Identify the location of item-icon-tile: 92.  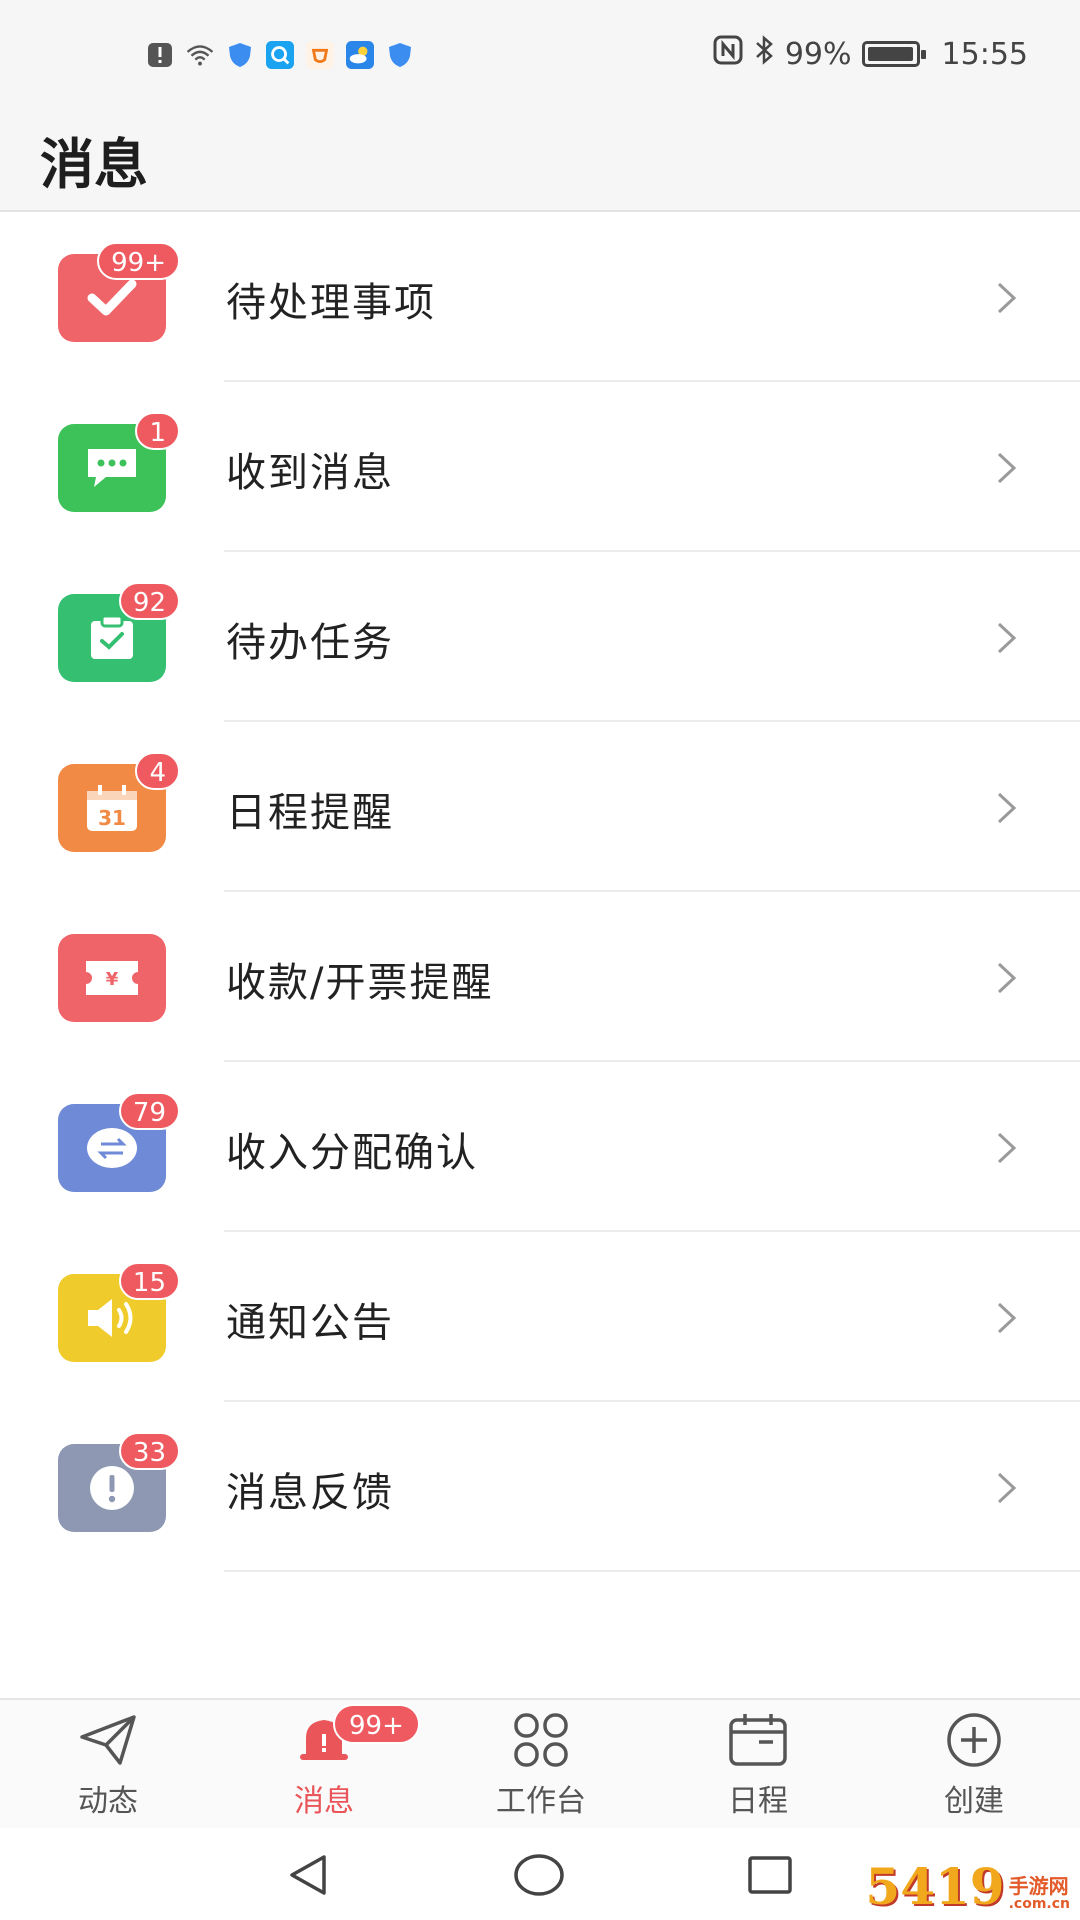
(119, 632).